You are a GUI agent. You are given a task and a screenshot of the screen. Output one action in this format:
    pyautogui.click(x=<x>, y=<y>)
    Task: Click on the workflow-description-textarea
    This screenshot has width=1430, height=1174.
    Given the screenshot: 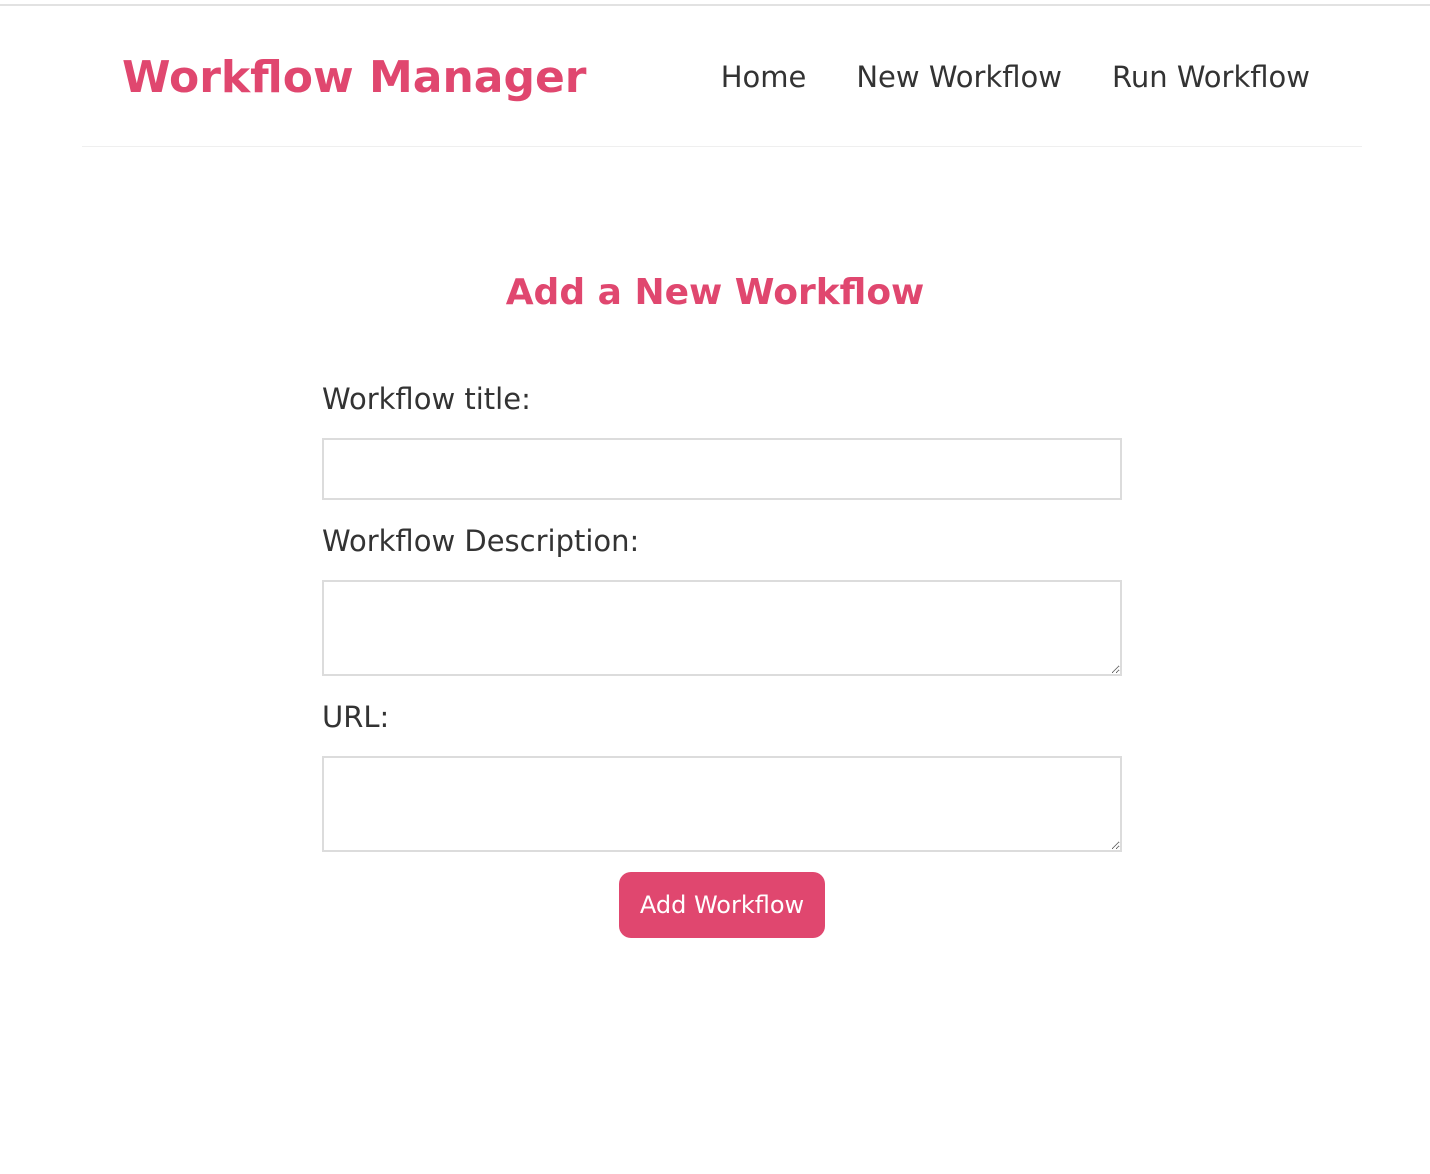 What is the action you would take?
    pyautogui.click(x=722, y=628)
    